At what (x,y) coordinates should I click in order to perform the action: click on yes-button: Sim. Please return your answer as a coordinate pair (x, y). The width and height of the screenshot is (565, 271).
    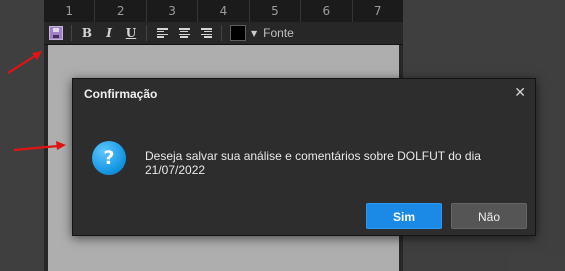
    Looking at the image, I should click on (404, 216).